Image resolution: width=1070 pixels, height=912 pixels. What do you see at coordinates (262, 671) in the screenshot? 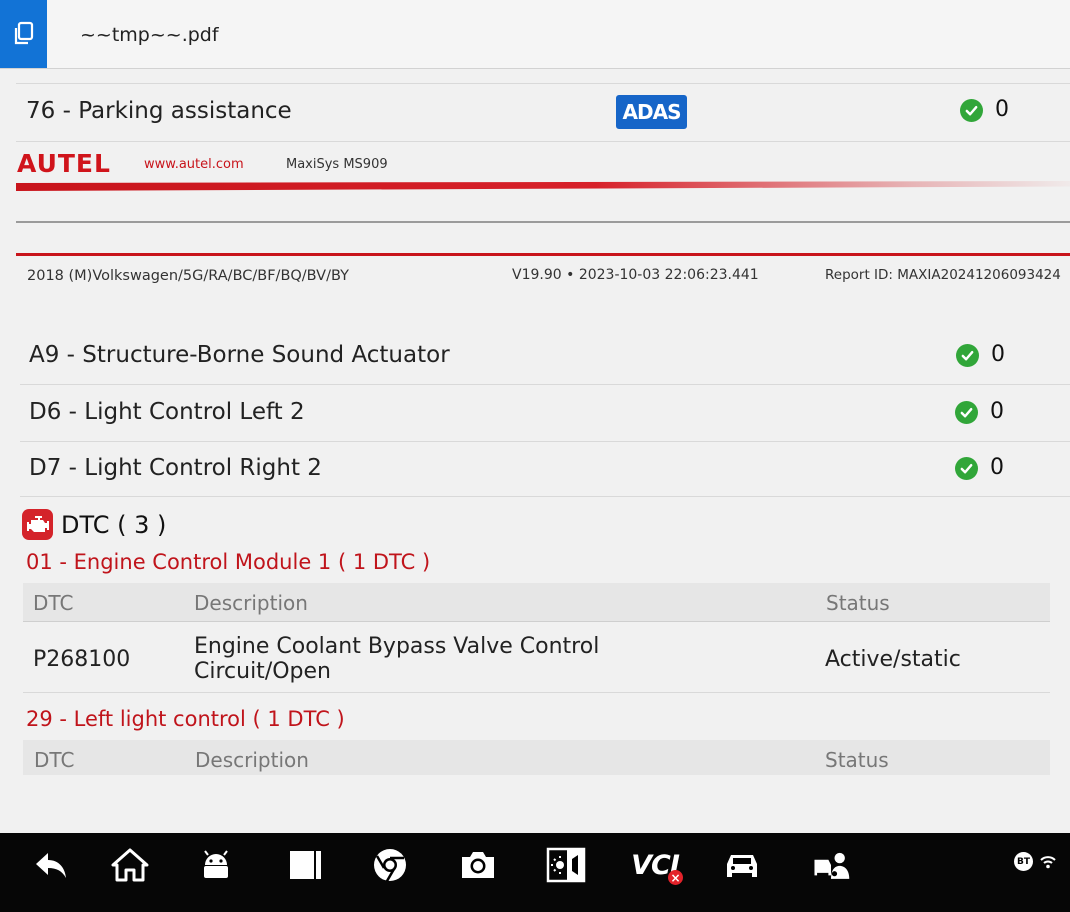
I see `dtc-description-line: Circuit/Open` at bounding box center [262, 671].